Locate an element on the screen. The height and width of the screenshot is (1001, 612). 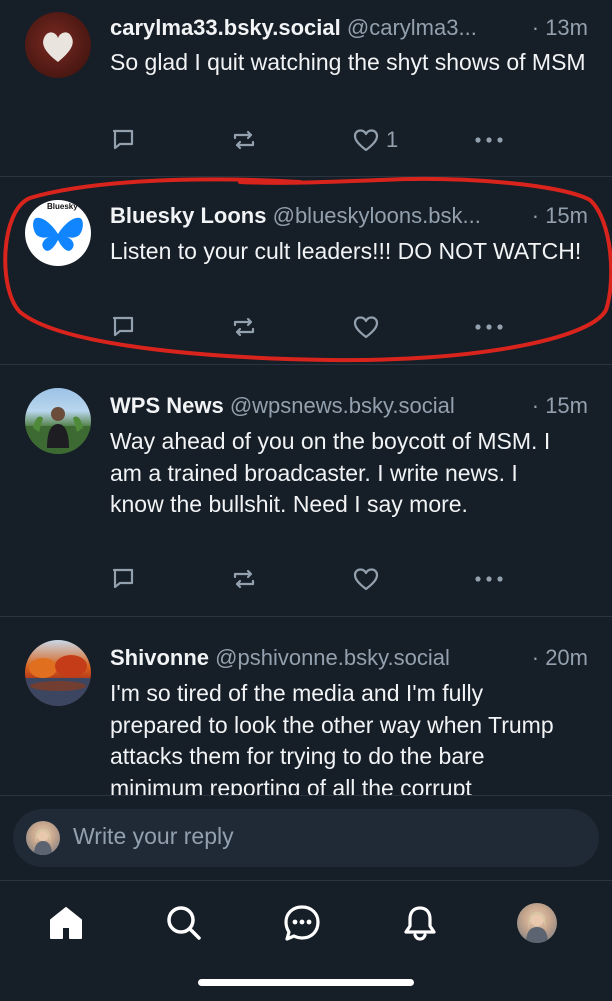
post-time: · 13m is located at coordinates (556, 28).